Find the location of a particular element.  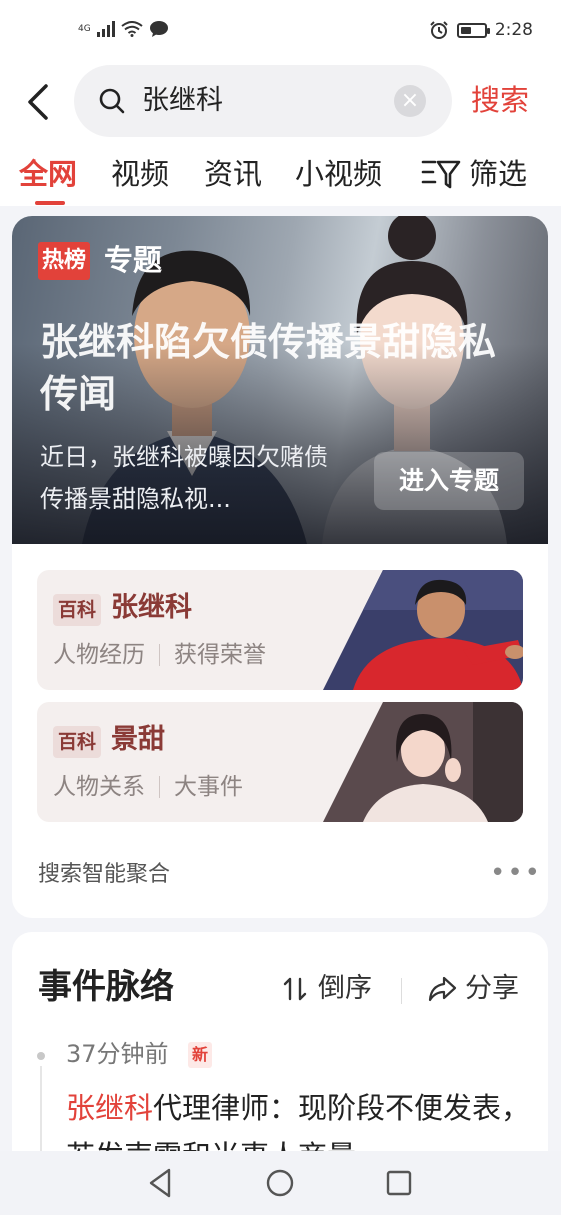

action-divider is located at coordinates (401, 991).